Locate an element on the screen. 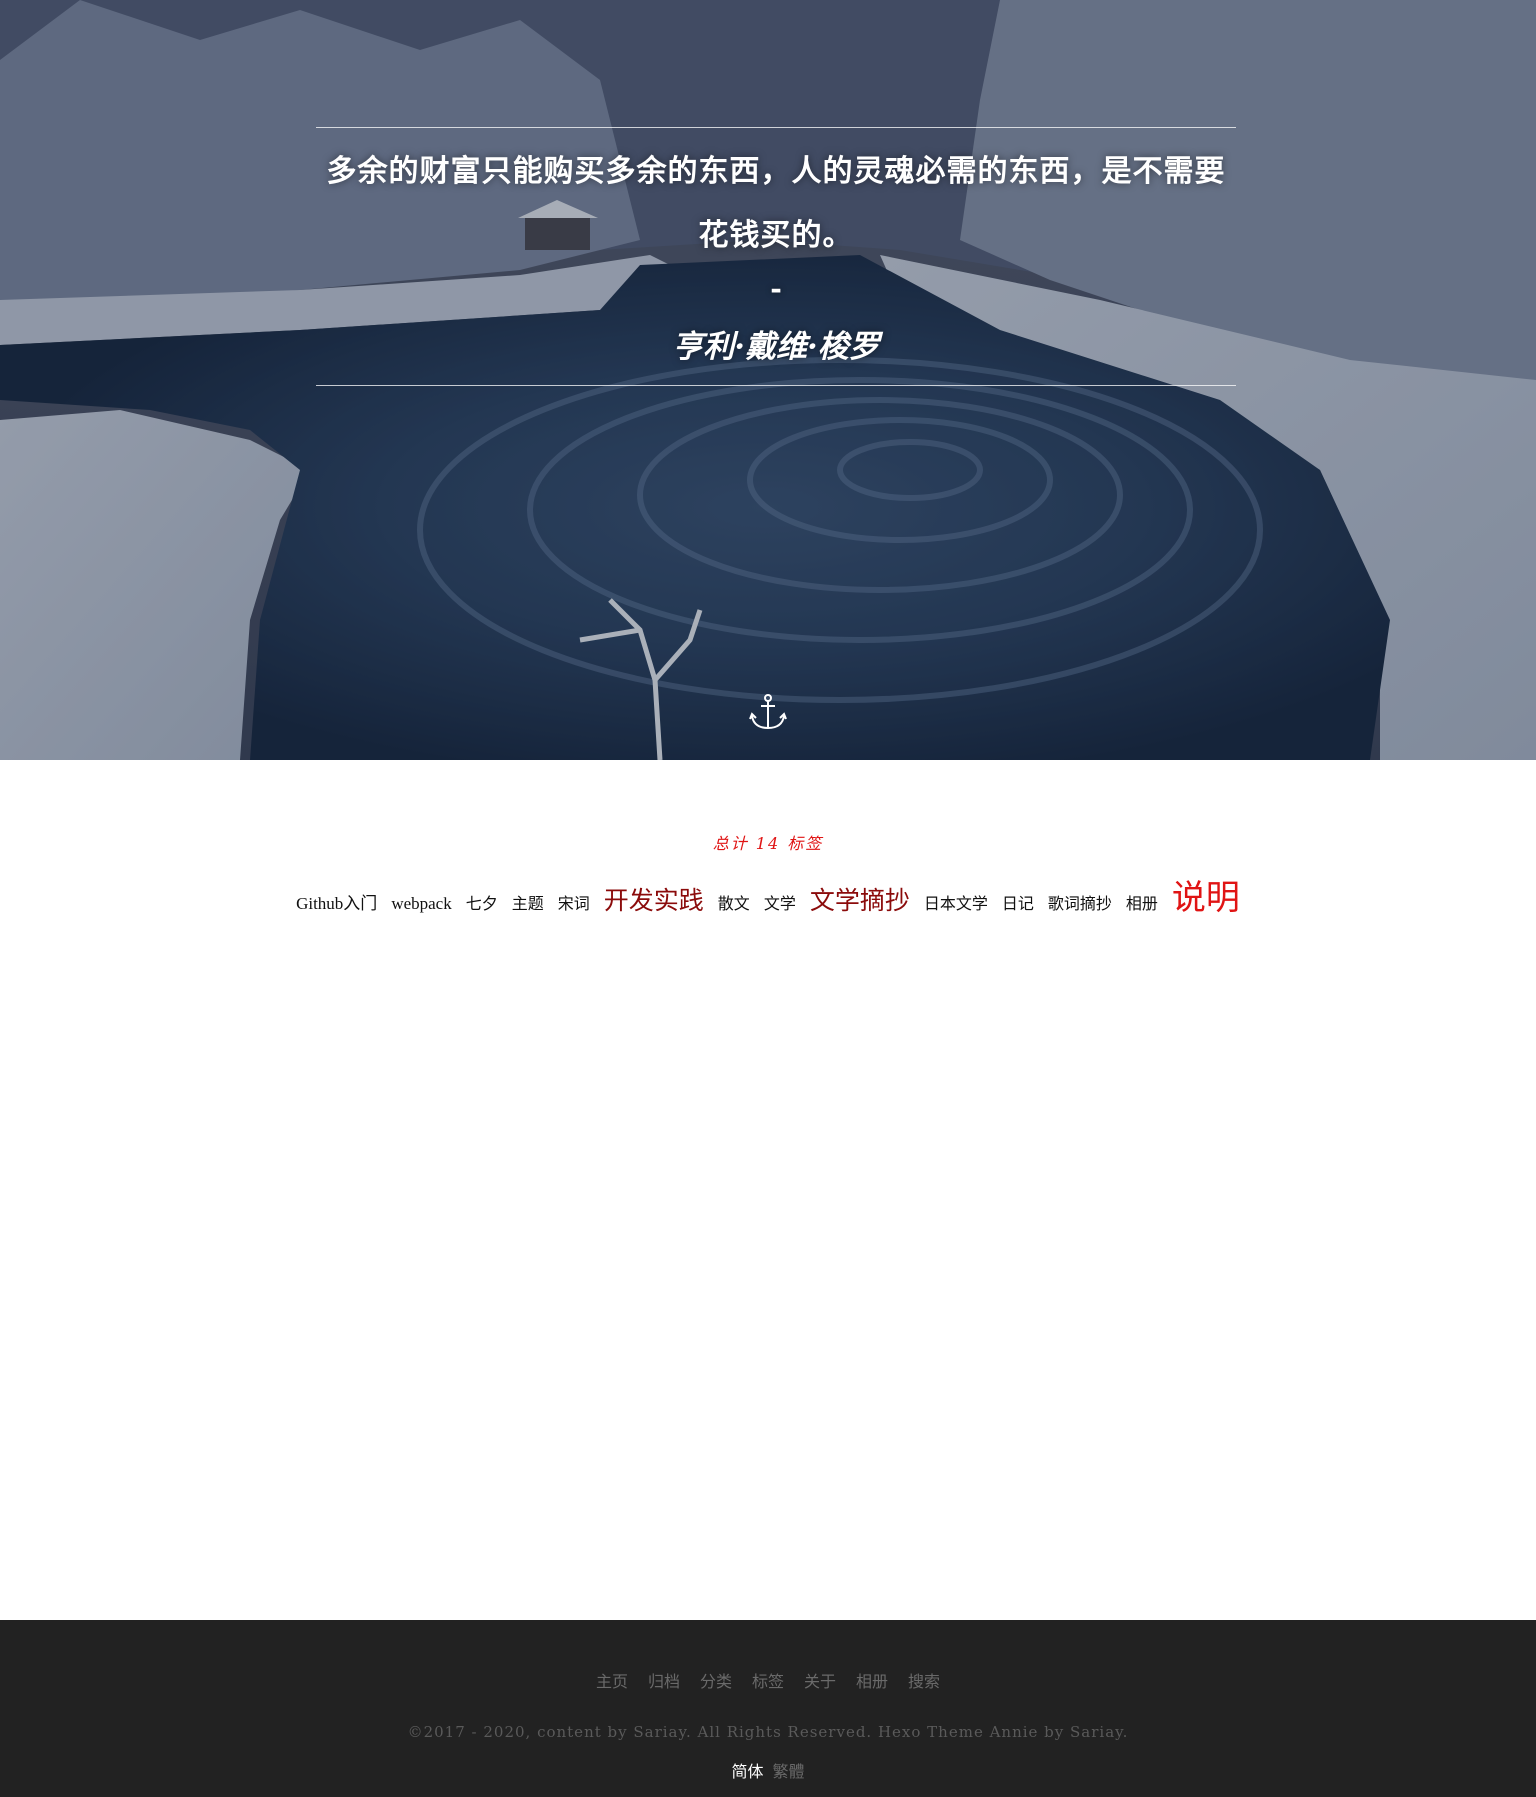 This screenshot has width=1536, height=1797. quote-text: 多余的财富只能购买多余的东西，人的灵魂必需的东西，是不需要花钱买的。 is located at coordinates (776, 203).